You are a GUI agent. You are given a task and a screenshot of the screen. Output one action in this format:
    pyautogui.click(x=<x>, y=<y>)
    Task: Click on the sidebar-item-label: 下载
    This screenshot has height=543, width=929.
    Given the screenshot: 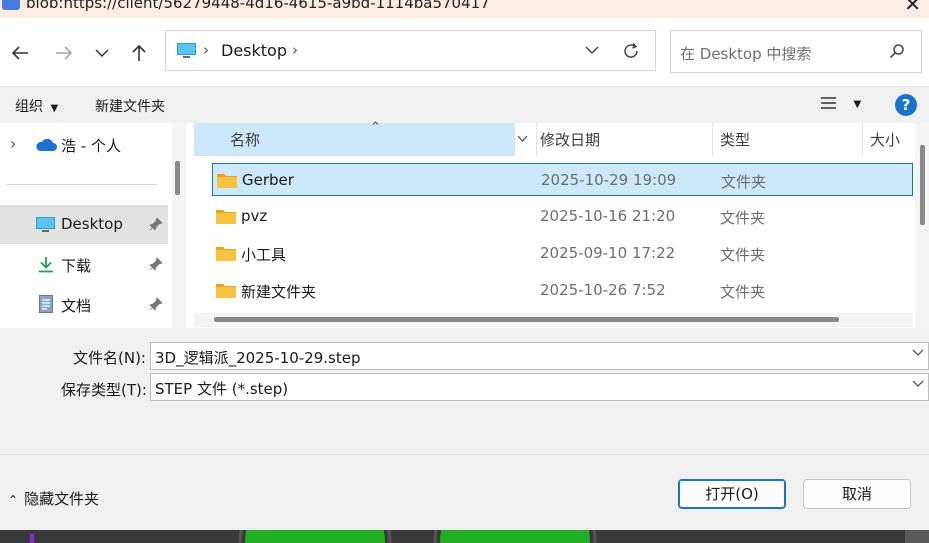 What is the action you would take?
    pyautogui.click(x=76, y=266)
    